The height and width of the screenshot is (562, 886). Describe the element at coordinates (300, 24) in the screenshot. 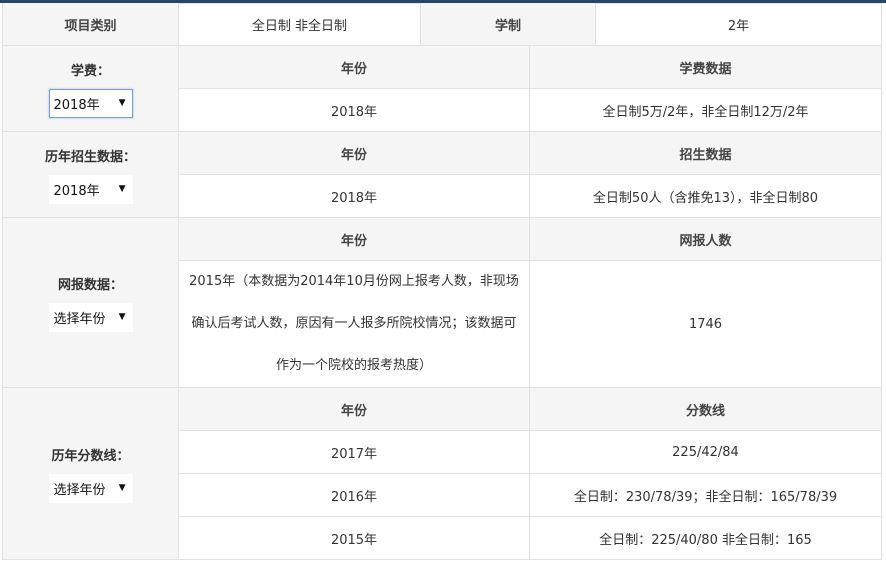

I see `category-value: 全日制 非全日制` at that location.